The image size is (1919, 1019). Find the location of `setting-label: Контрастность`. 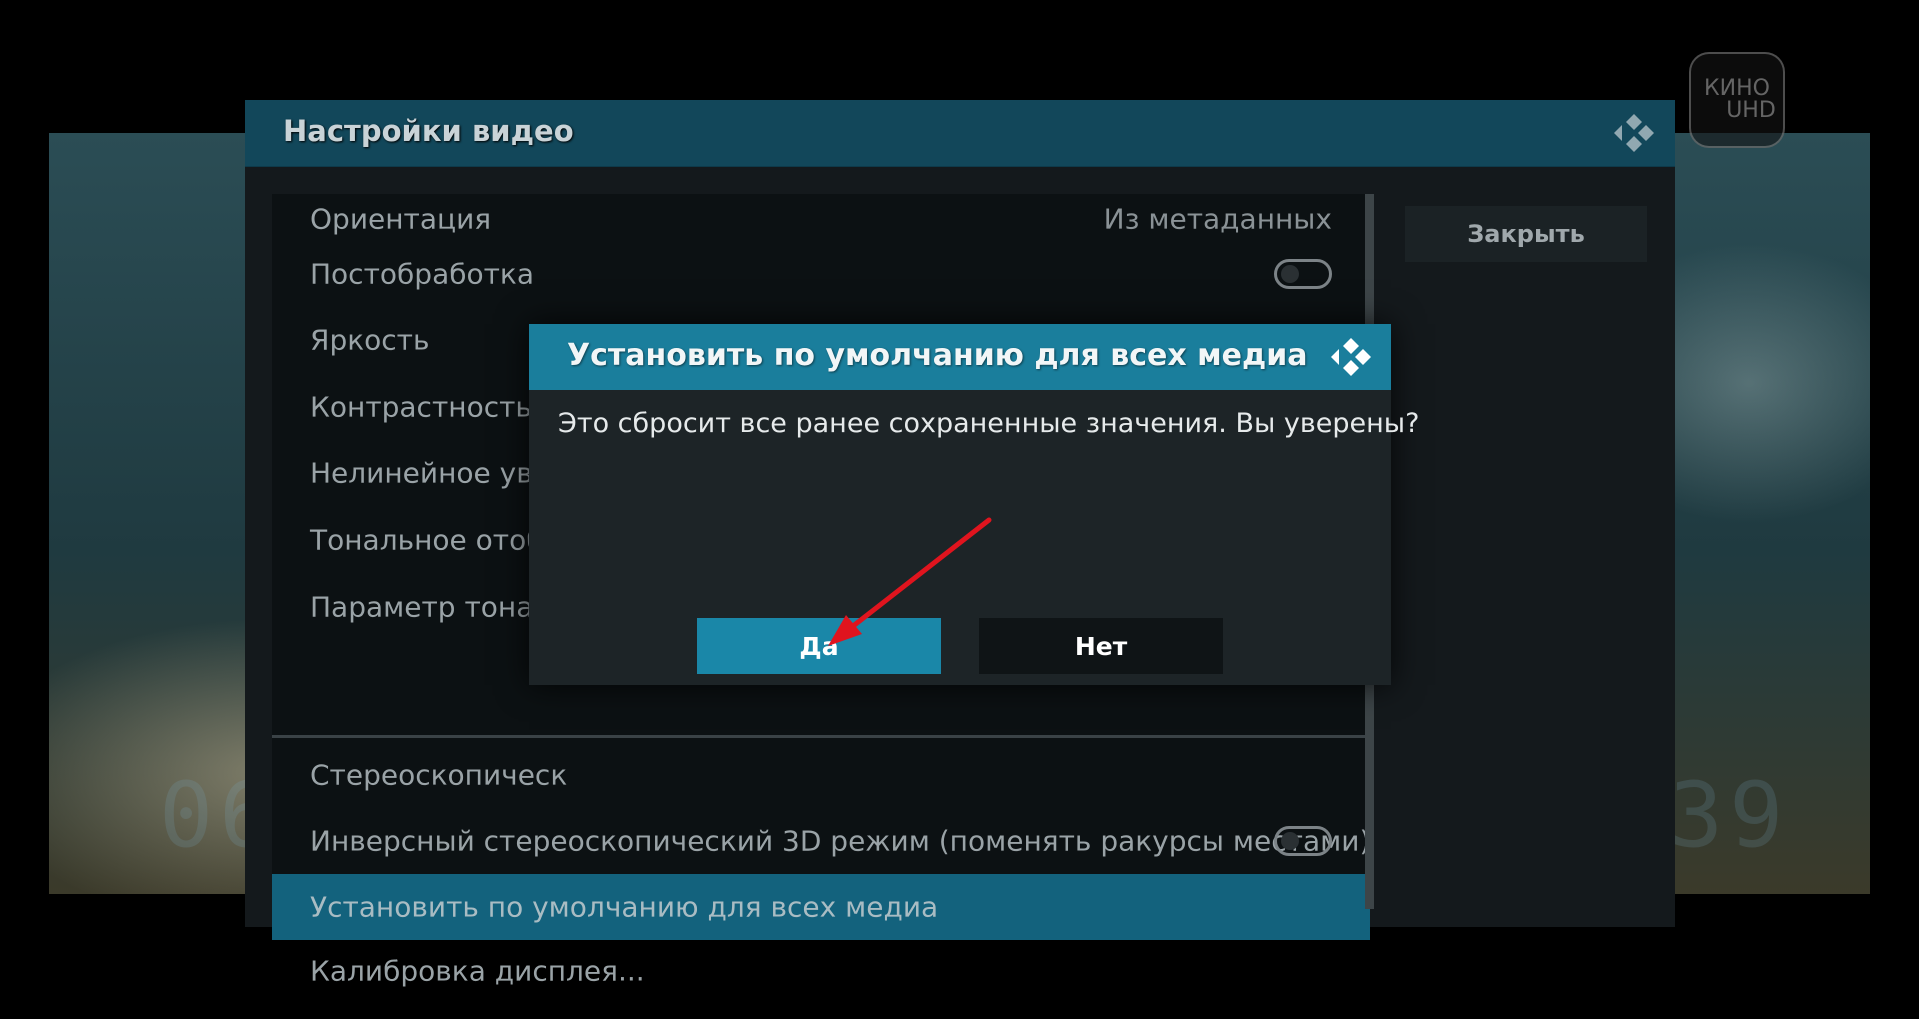

setting-label: Контрастность is located at coordinates (421, 407).